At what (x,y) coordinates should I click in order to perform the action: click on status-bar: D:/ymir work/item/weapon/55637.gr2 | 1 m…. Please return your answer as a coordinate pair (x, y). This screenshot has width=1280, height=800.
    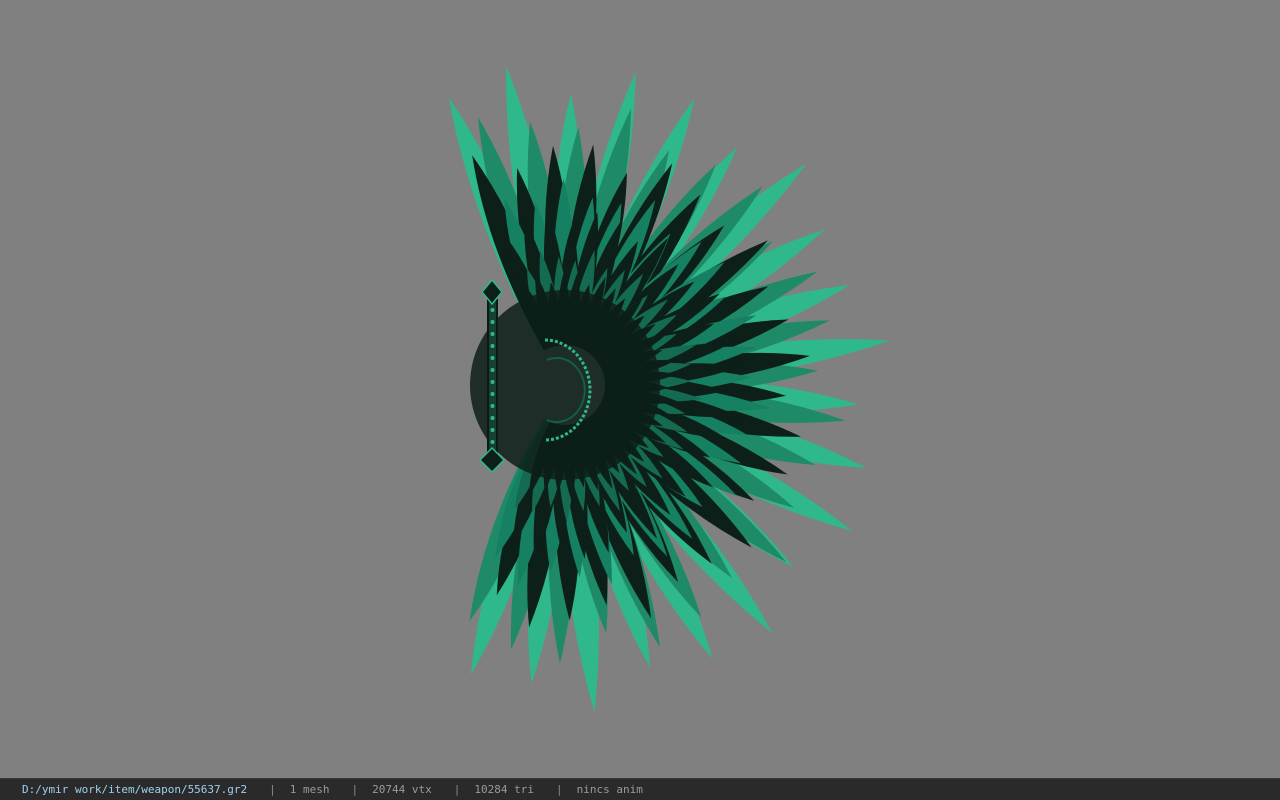
    Looking at the image, I should click on (640, 789).